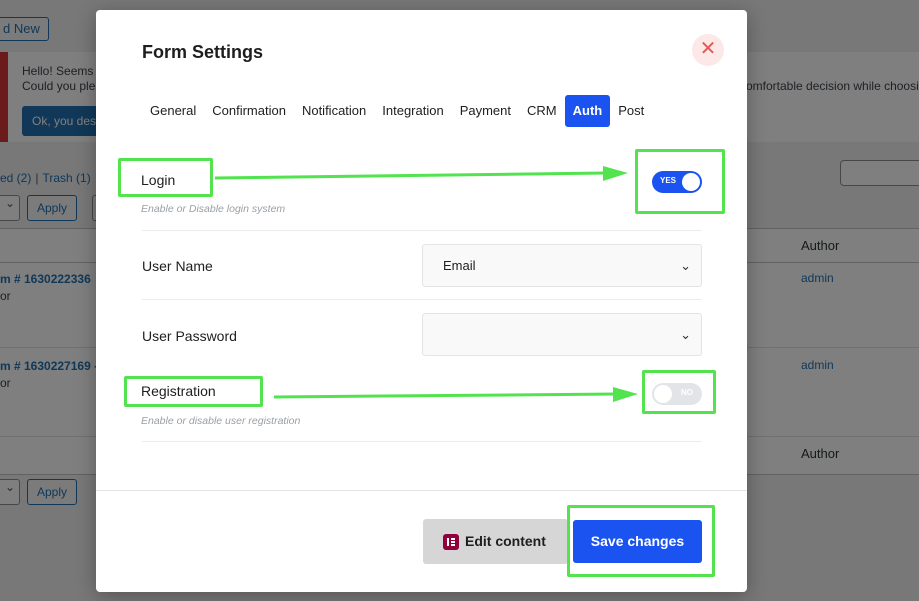 This screenshot has width=919, height=601. Describe the element at coordinates (680, 181) in the screenshot. I see `login-toggle-highlight` at that location.